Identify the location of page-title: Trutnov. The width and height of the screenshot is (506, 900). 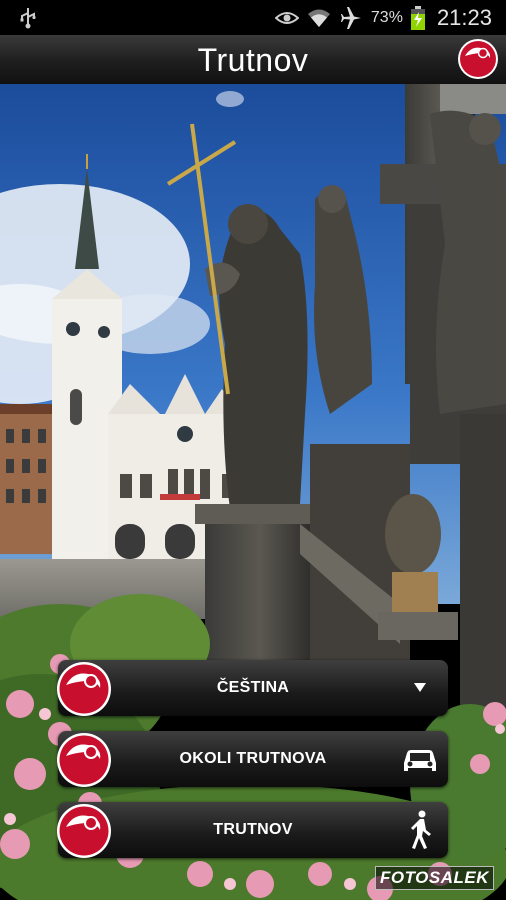
(253, 60).